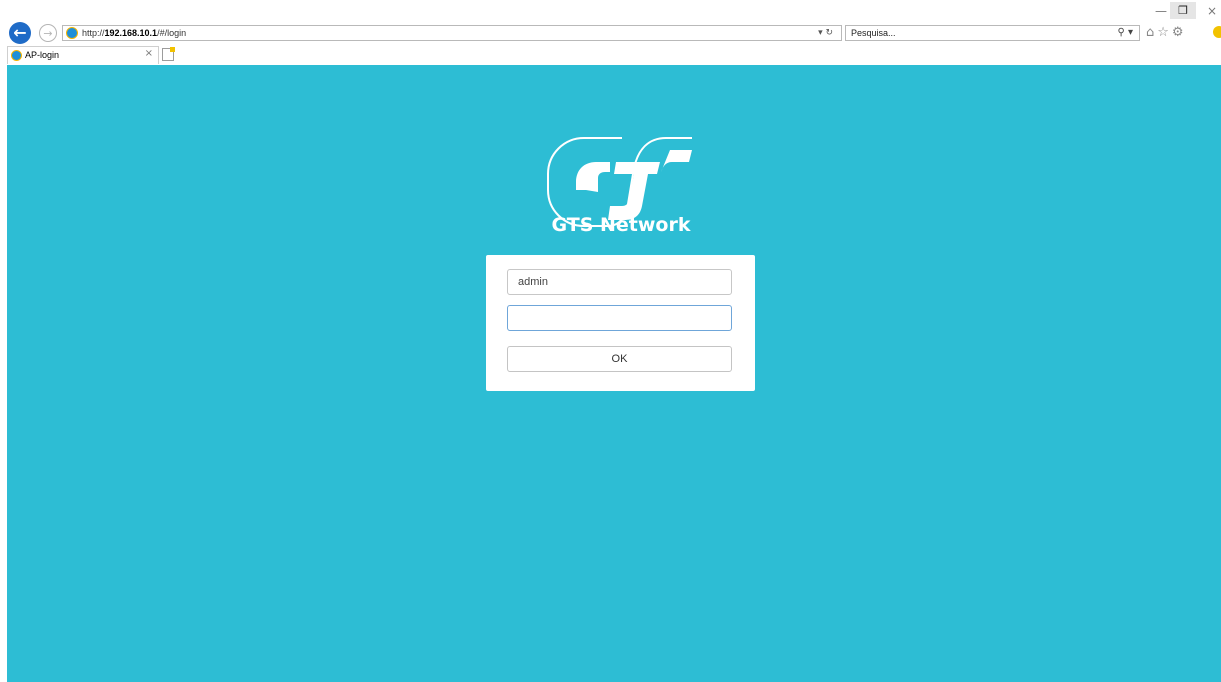 The image size is (1221, 682). Describe the element at coordinates (533, 282) in the screenshot. I see `username-value: admin` at that location.